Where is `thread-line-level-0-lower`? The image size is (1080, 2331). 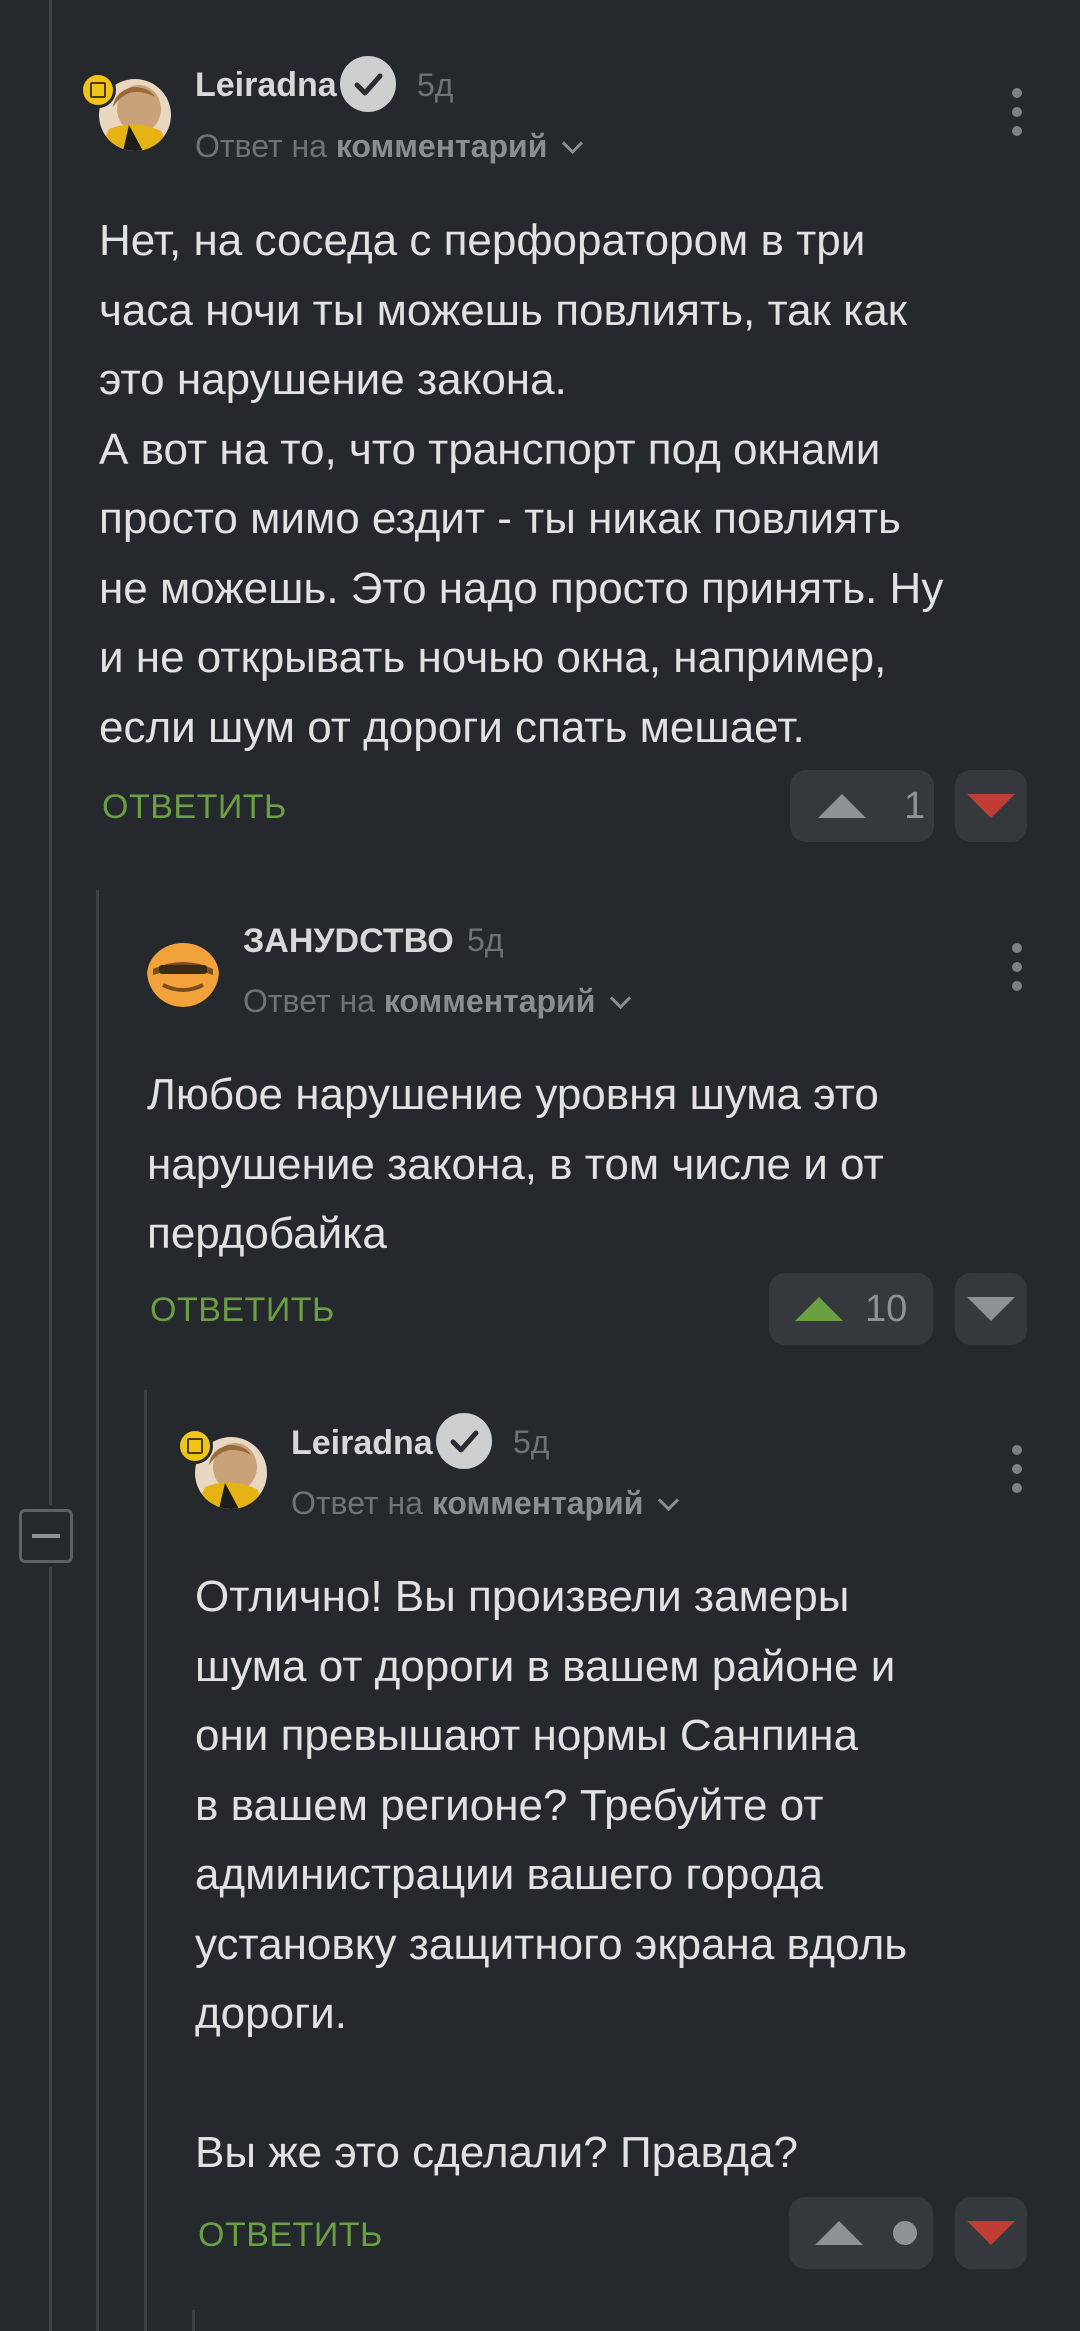 thread-line-level-0-lower is located at coordinates (50, 1949).